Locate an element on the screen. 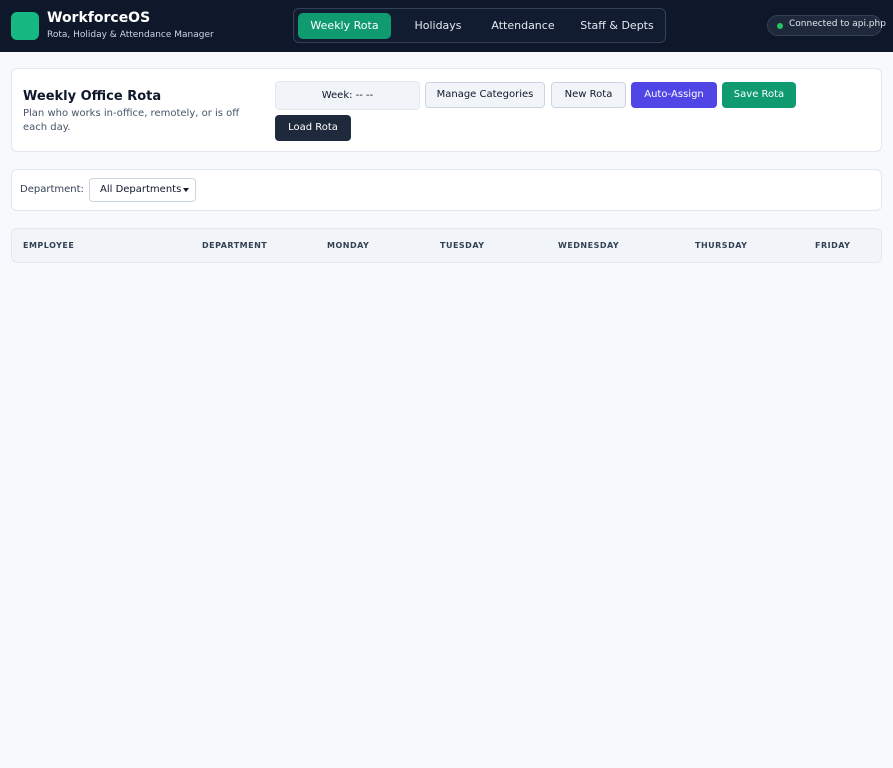 This screenshot has height=768, width=893. department-filter-label: Department: is located at coordinates (52, 189).